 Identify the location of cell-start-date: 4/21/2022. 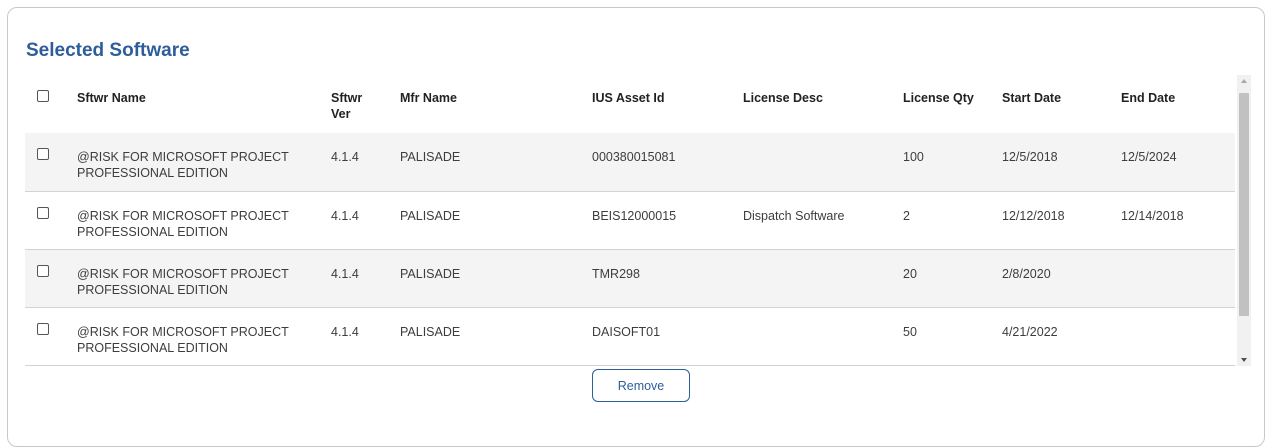
(1030, 332).